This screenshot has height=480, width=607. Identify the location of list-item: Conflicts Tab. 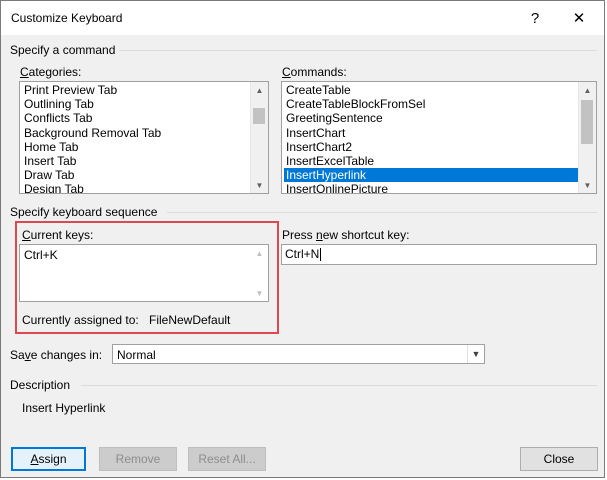
(136, 118).